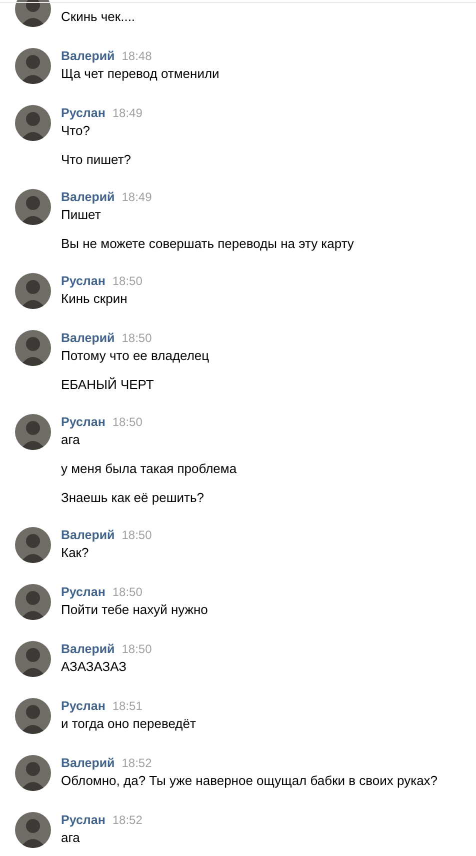 This screenshot has width=476, height=856. Describe the element at coordinates (137, 56) in the screenshot. I see `message-time: 18:48` at that location.